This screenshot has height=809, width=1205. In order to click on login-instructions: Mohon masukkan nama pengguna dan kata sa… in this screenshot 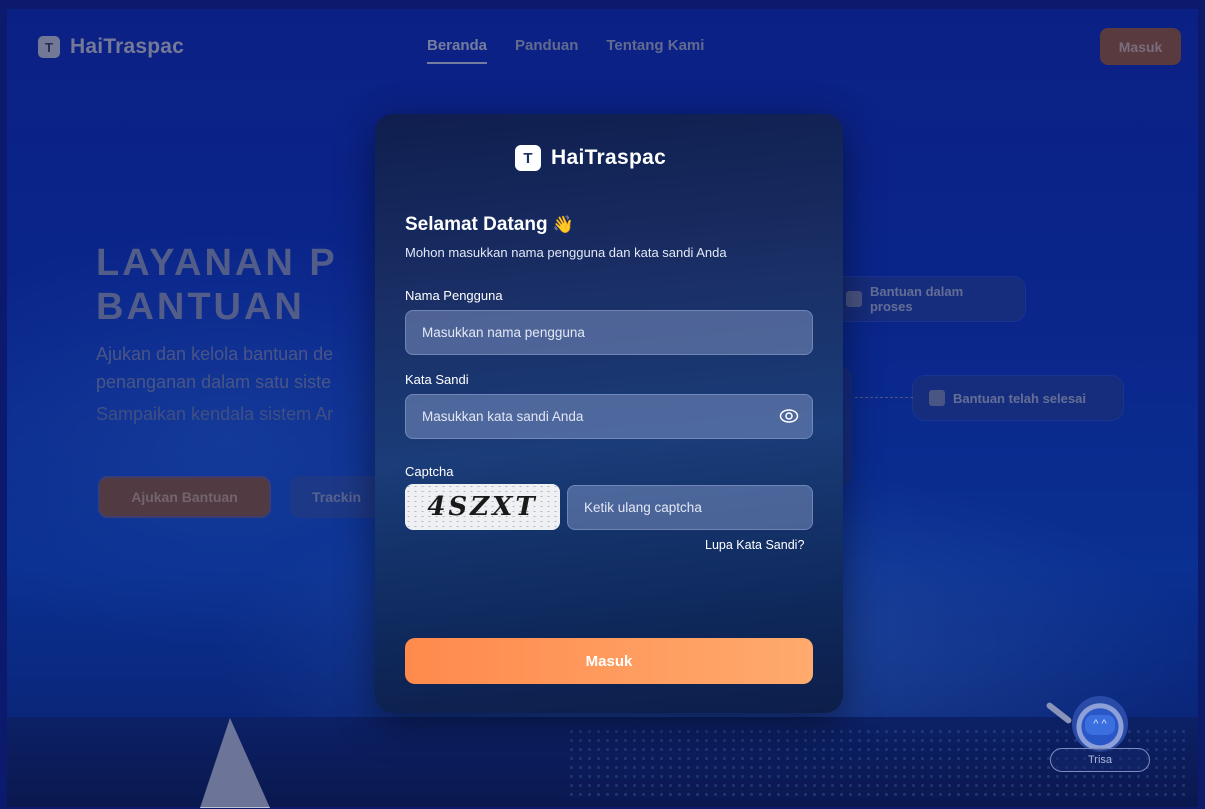, I will do `click(566, 252)`.